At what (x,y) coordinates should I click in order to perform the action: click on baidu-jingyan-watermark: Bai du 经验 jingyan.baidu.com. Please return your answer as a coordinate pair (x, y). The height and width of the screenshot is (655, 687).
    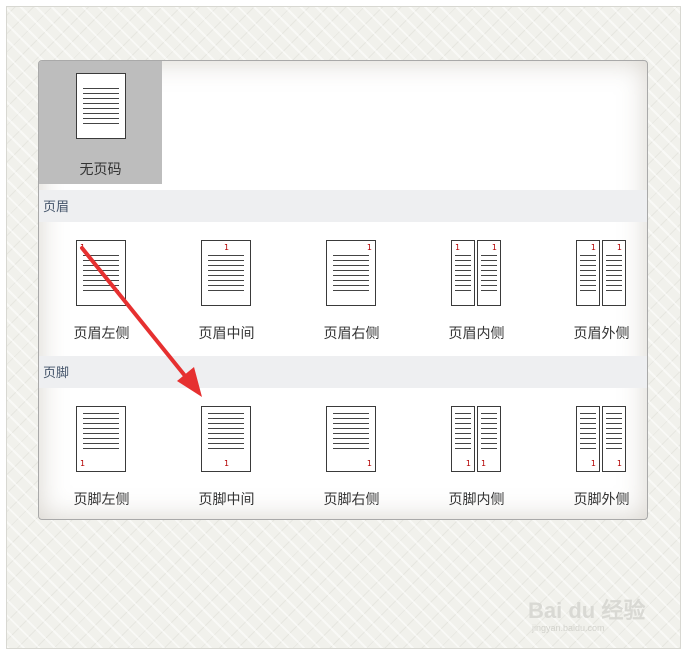
    Looking at the image, I should click on (603, 615).